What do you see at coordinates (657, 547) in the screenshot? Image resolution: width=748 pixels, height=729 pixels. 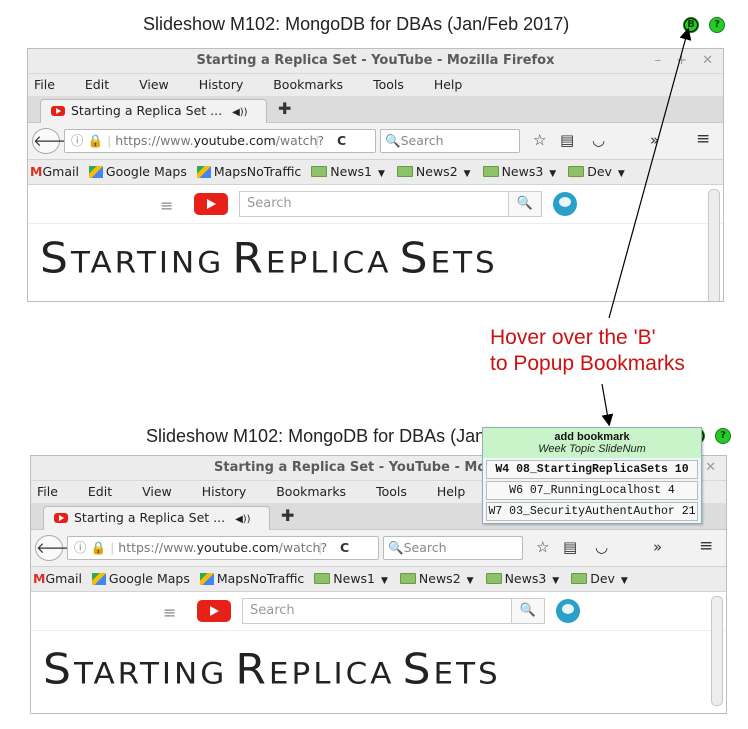 I see `overflow-chevron-icon: »` at bounding box center [657, 547].